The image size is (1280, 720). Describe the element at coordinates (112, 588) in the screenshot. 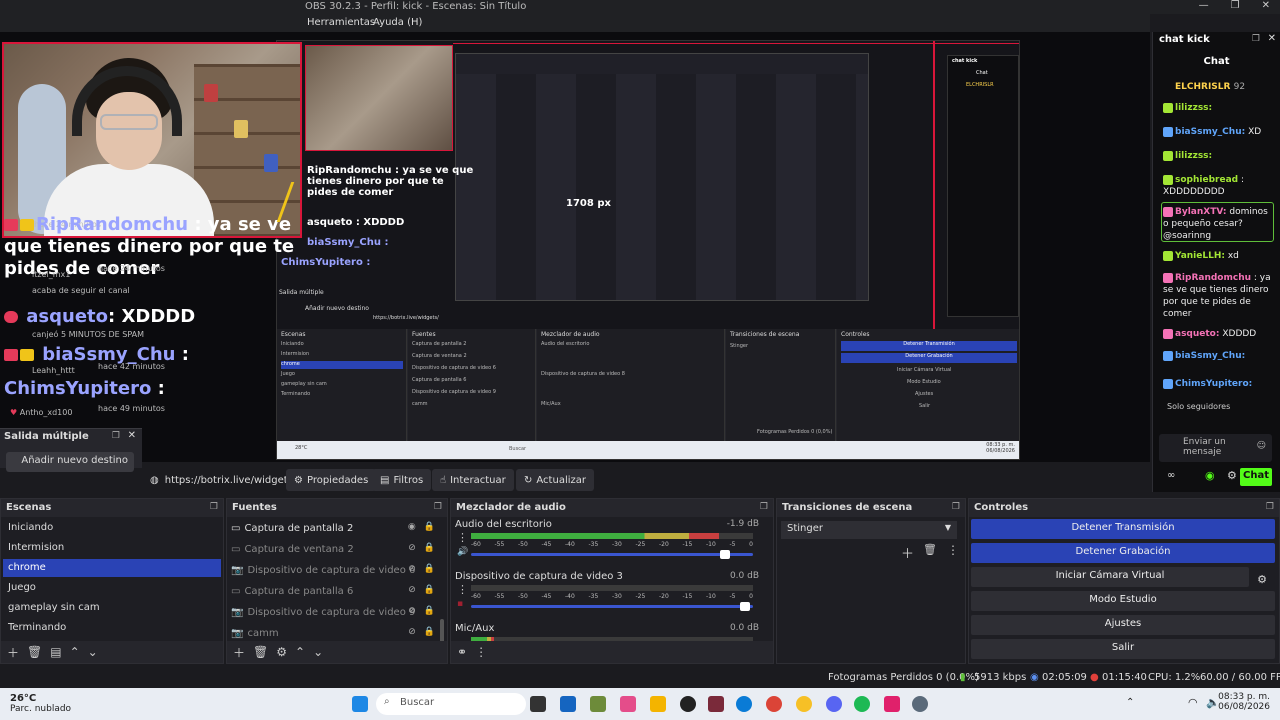

I see `scene-item: Juego` at that location.